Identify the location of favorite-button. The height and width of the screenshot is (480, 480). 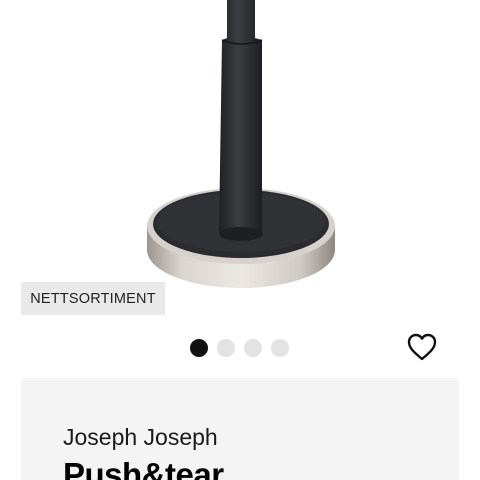
(422, 347).